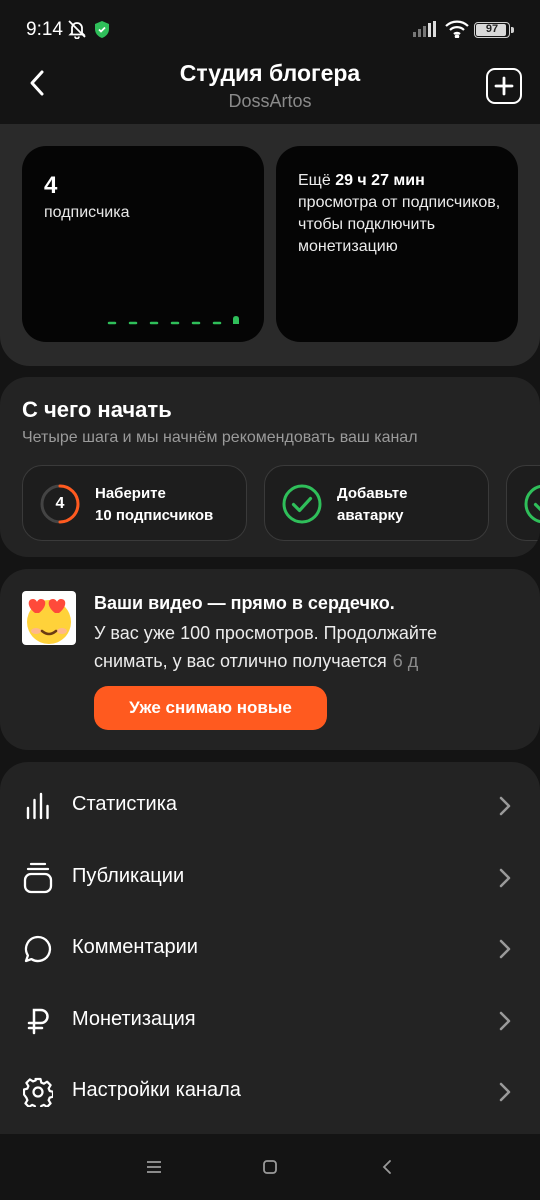  I want to click on stack-icon, so click(38, 878).